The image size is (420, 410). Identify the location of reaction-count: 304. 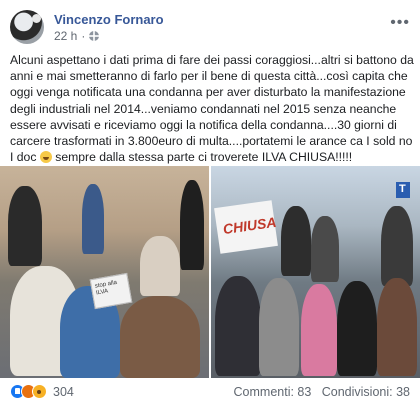
(63, 391).